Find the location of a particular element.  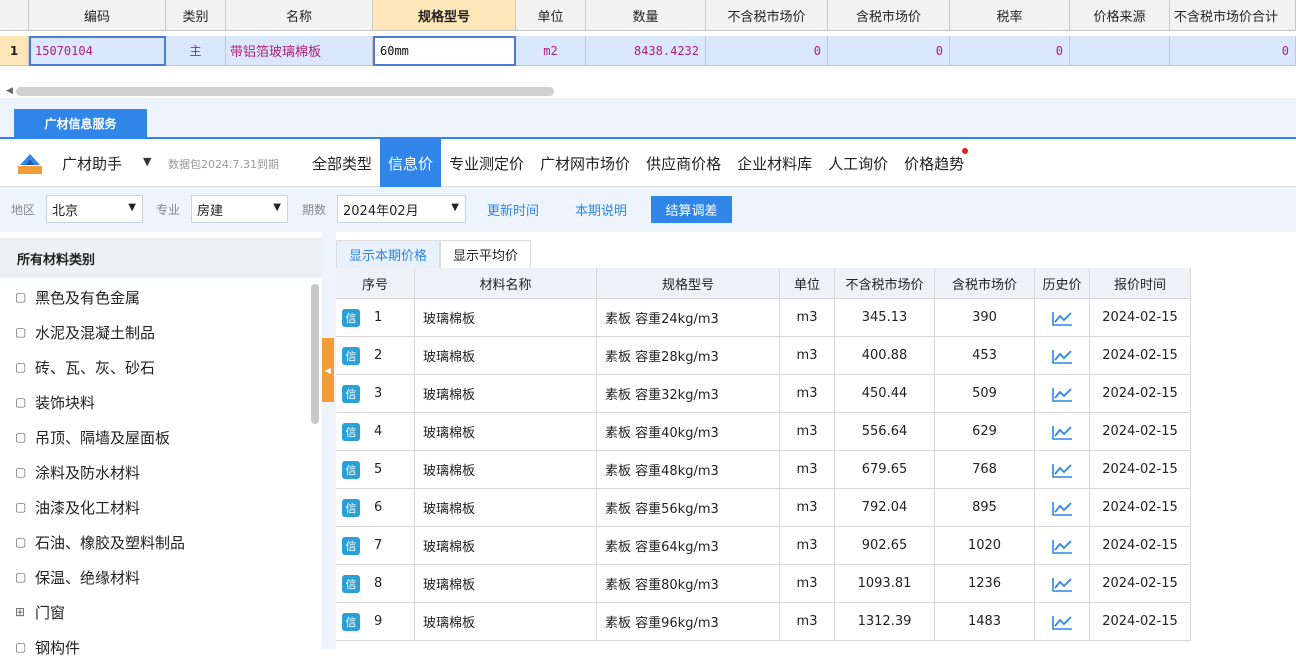

cell-code: 15070104 is located at coordinates (97, 51).